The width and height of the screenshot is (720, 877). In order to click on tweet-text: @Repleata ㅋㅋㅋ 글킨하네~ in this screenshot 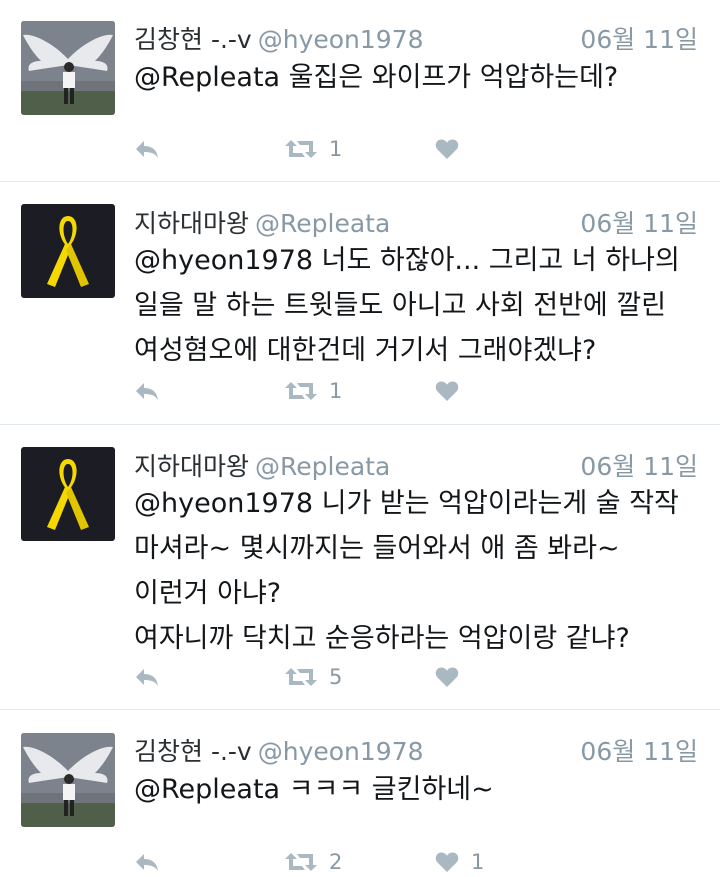, I will do `click(419, 789)`.